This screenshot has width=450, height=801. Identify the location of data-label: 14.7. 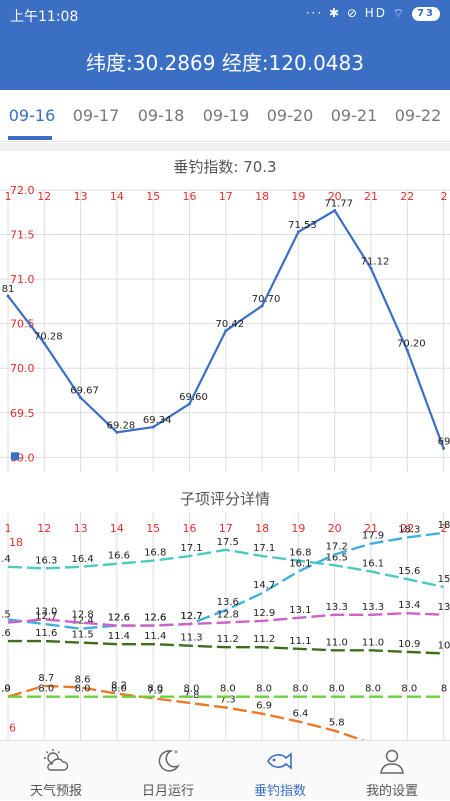
(264, 585).